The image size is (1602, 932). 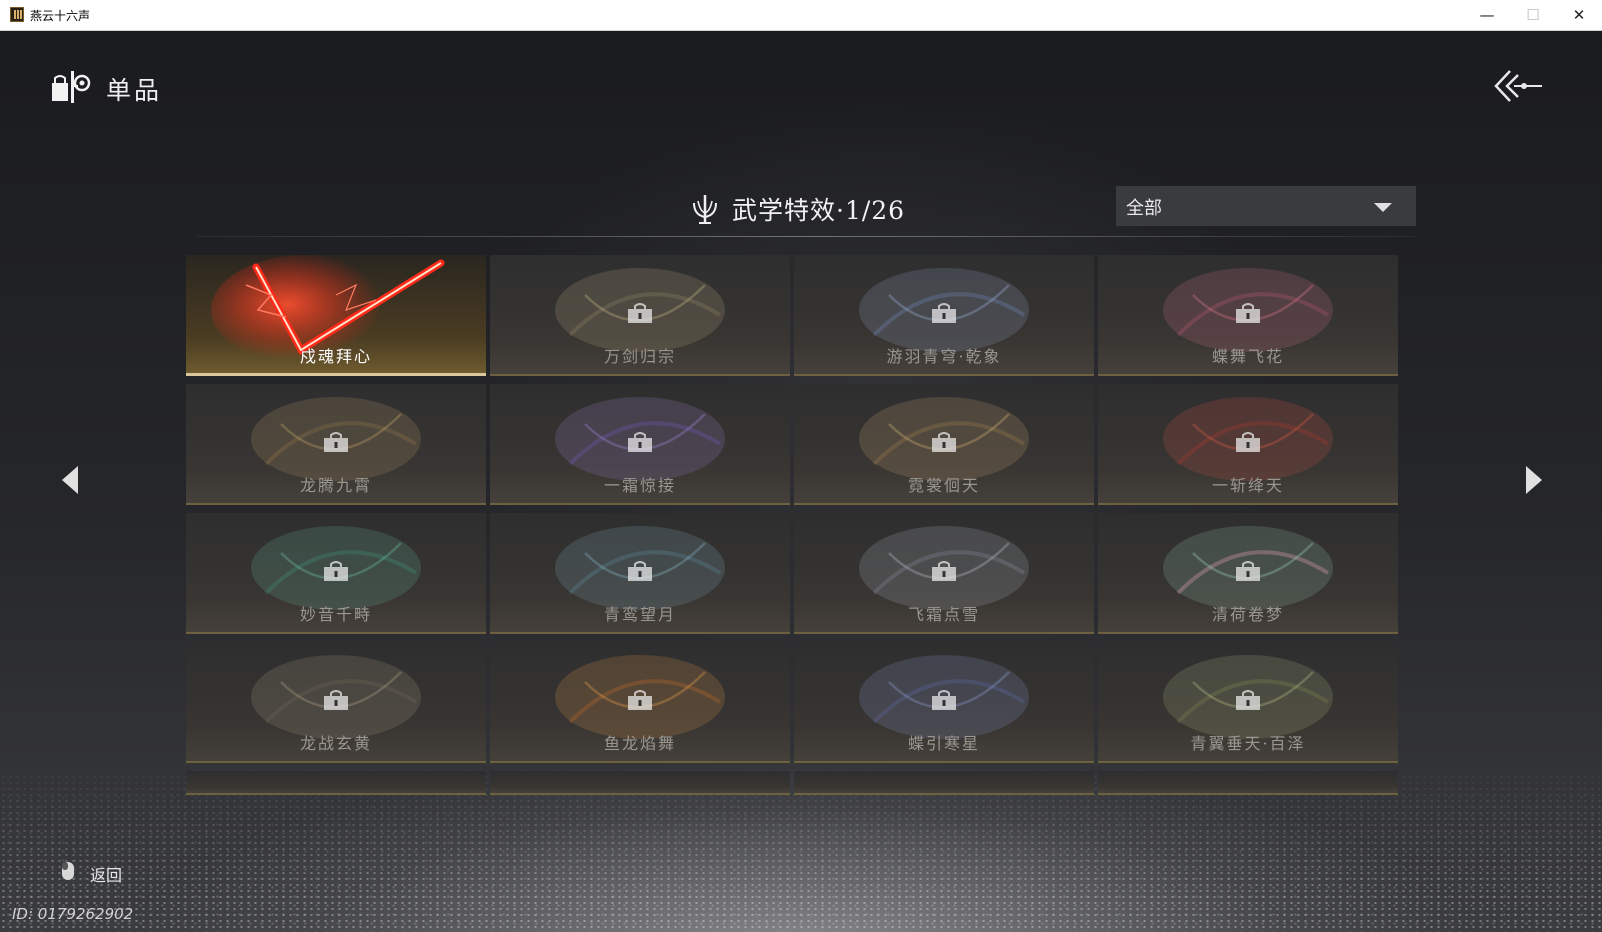 I want to click on effect-name: 清荷卷梦, so click(x=1247, y=614).